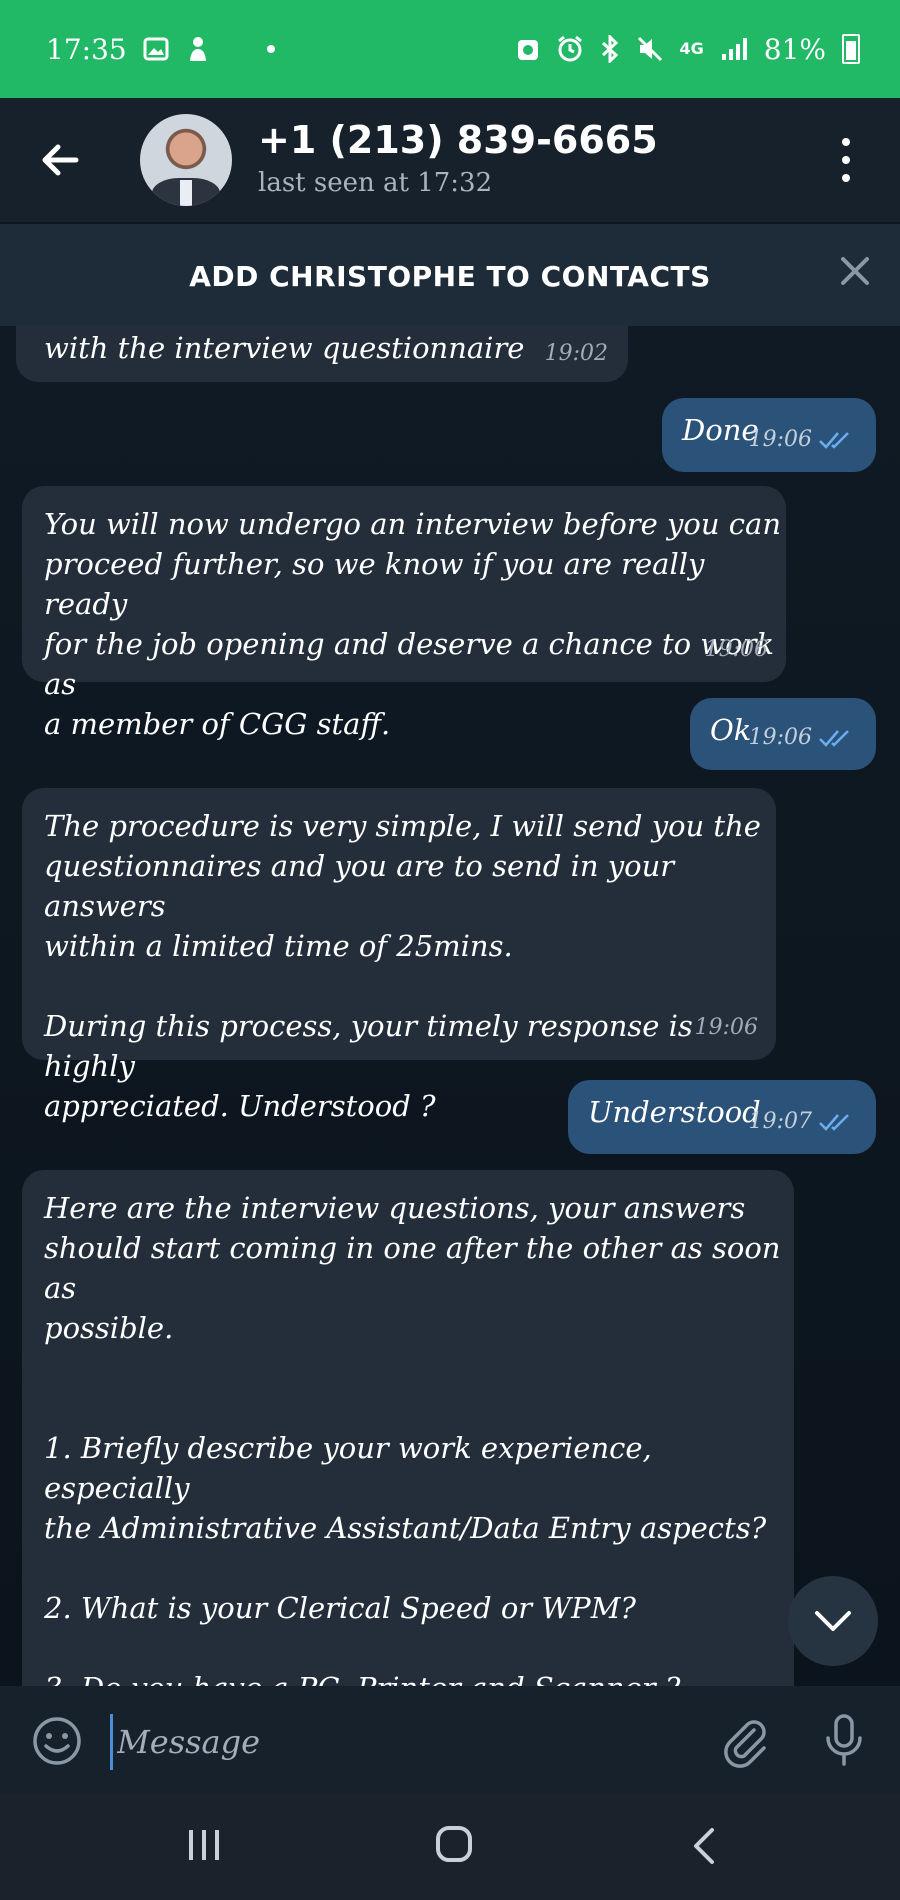 This screenshot has height=1900, width=900. I want to click on message-time: 19:02, so click(576, 353).